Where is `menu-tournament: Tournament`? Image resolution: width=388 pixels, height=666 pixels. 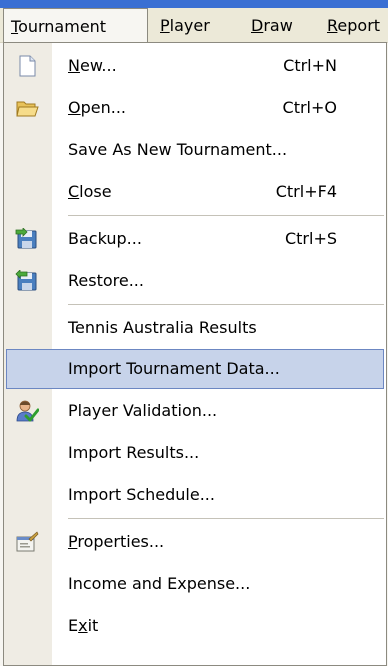
menu-tournament: Tournament is located at coordinates (75, 26).